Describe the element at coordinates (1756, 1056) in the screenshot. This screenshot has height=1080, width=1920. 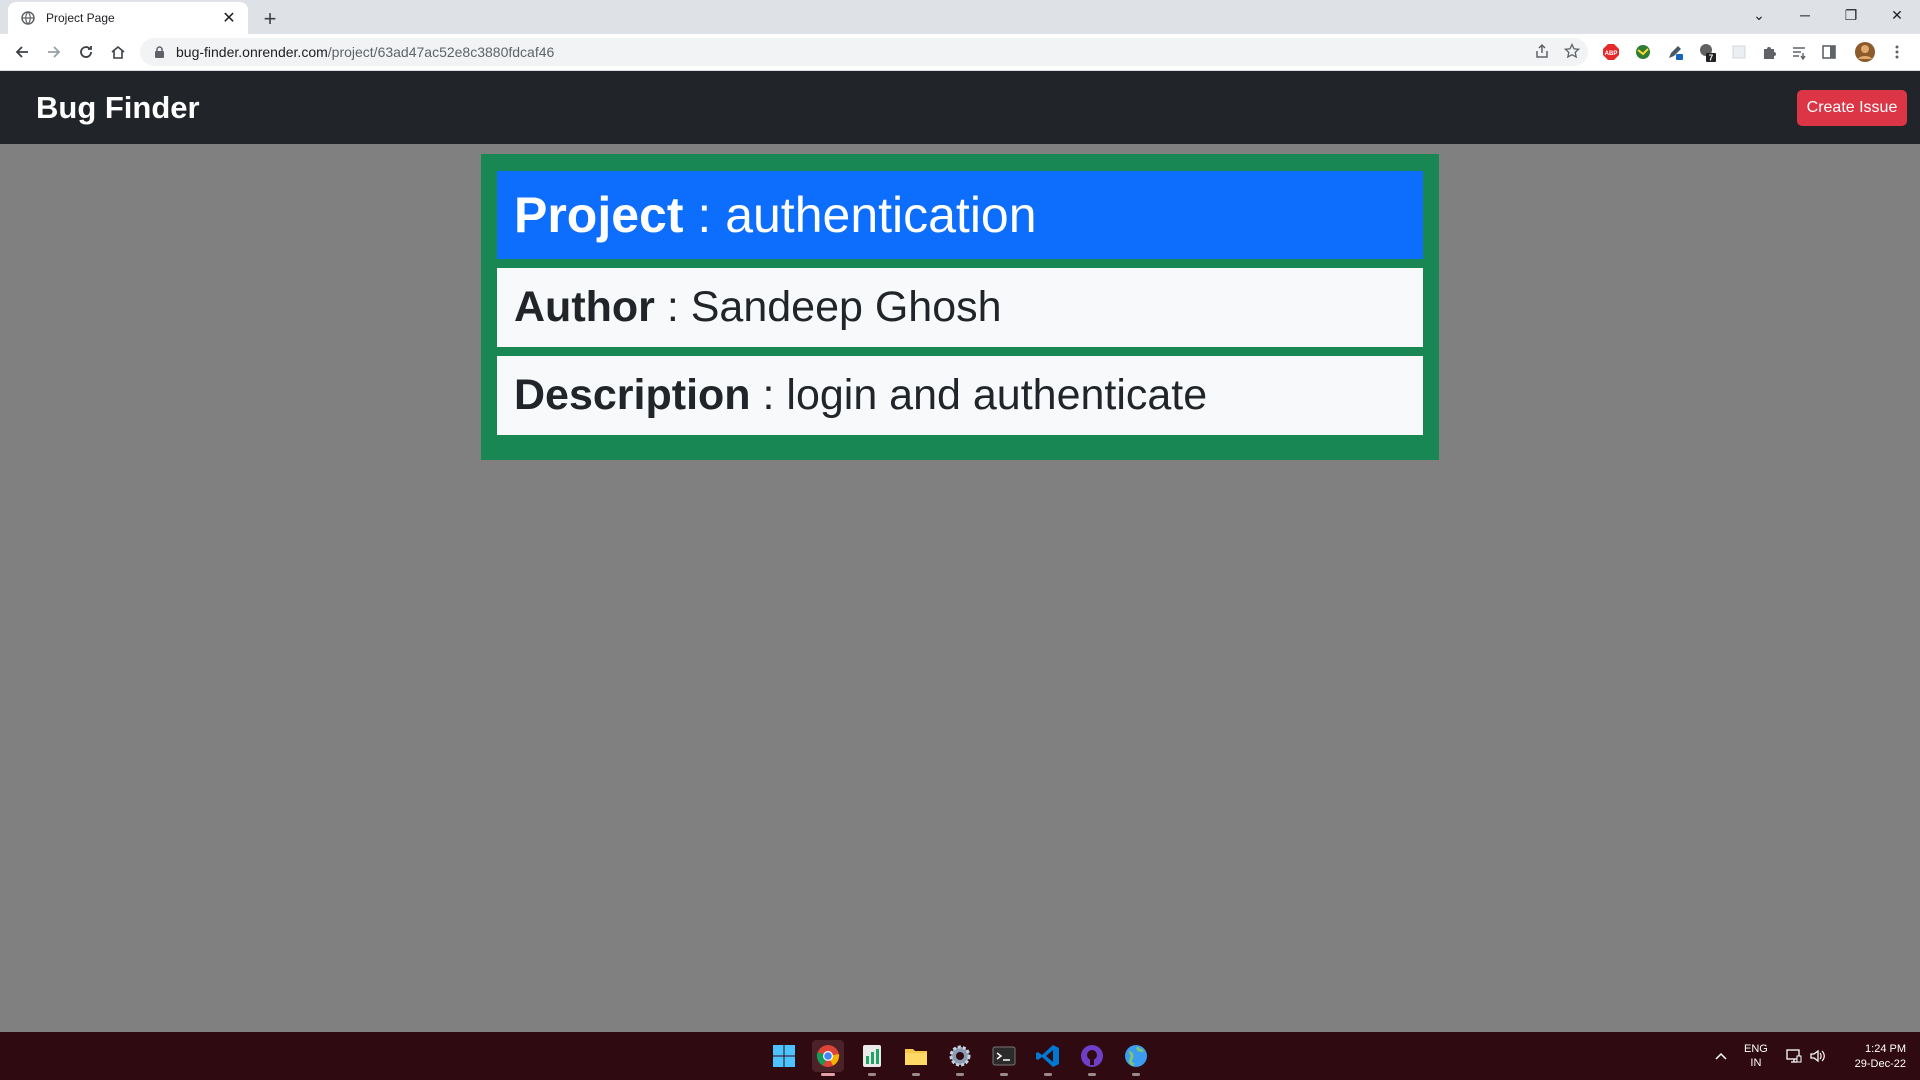
I see `language-indicator: ENG IN` at that location.